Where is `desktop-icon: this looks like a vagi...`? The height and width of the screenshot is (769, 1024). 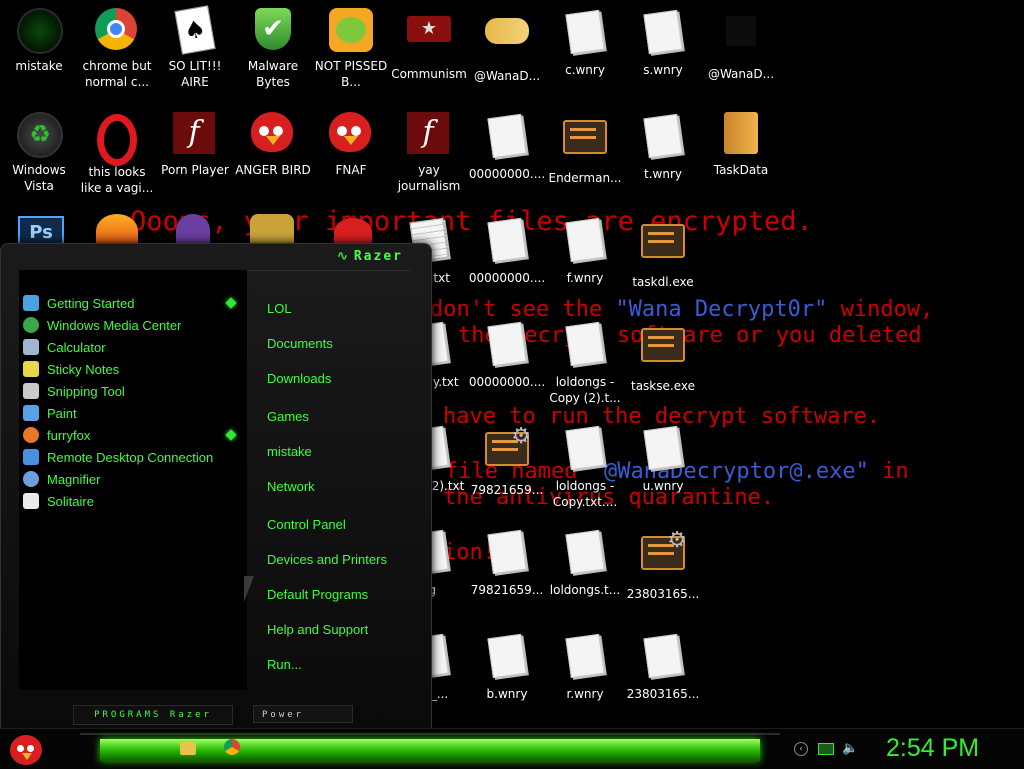 desktop-icon: this looks like a vagi... is located at coordinates (117, 154).